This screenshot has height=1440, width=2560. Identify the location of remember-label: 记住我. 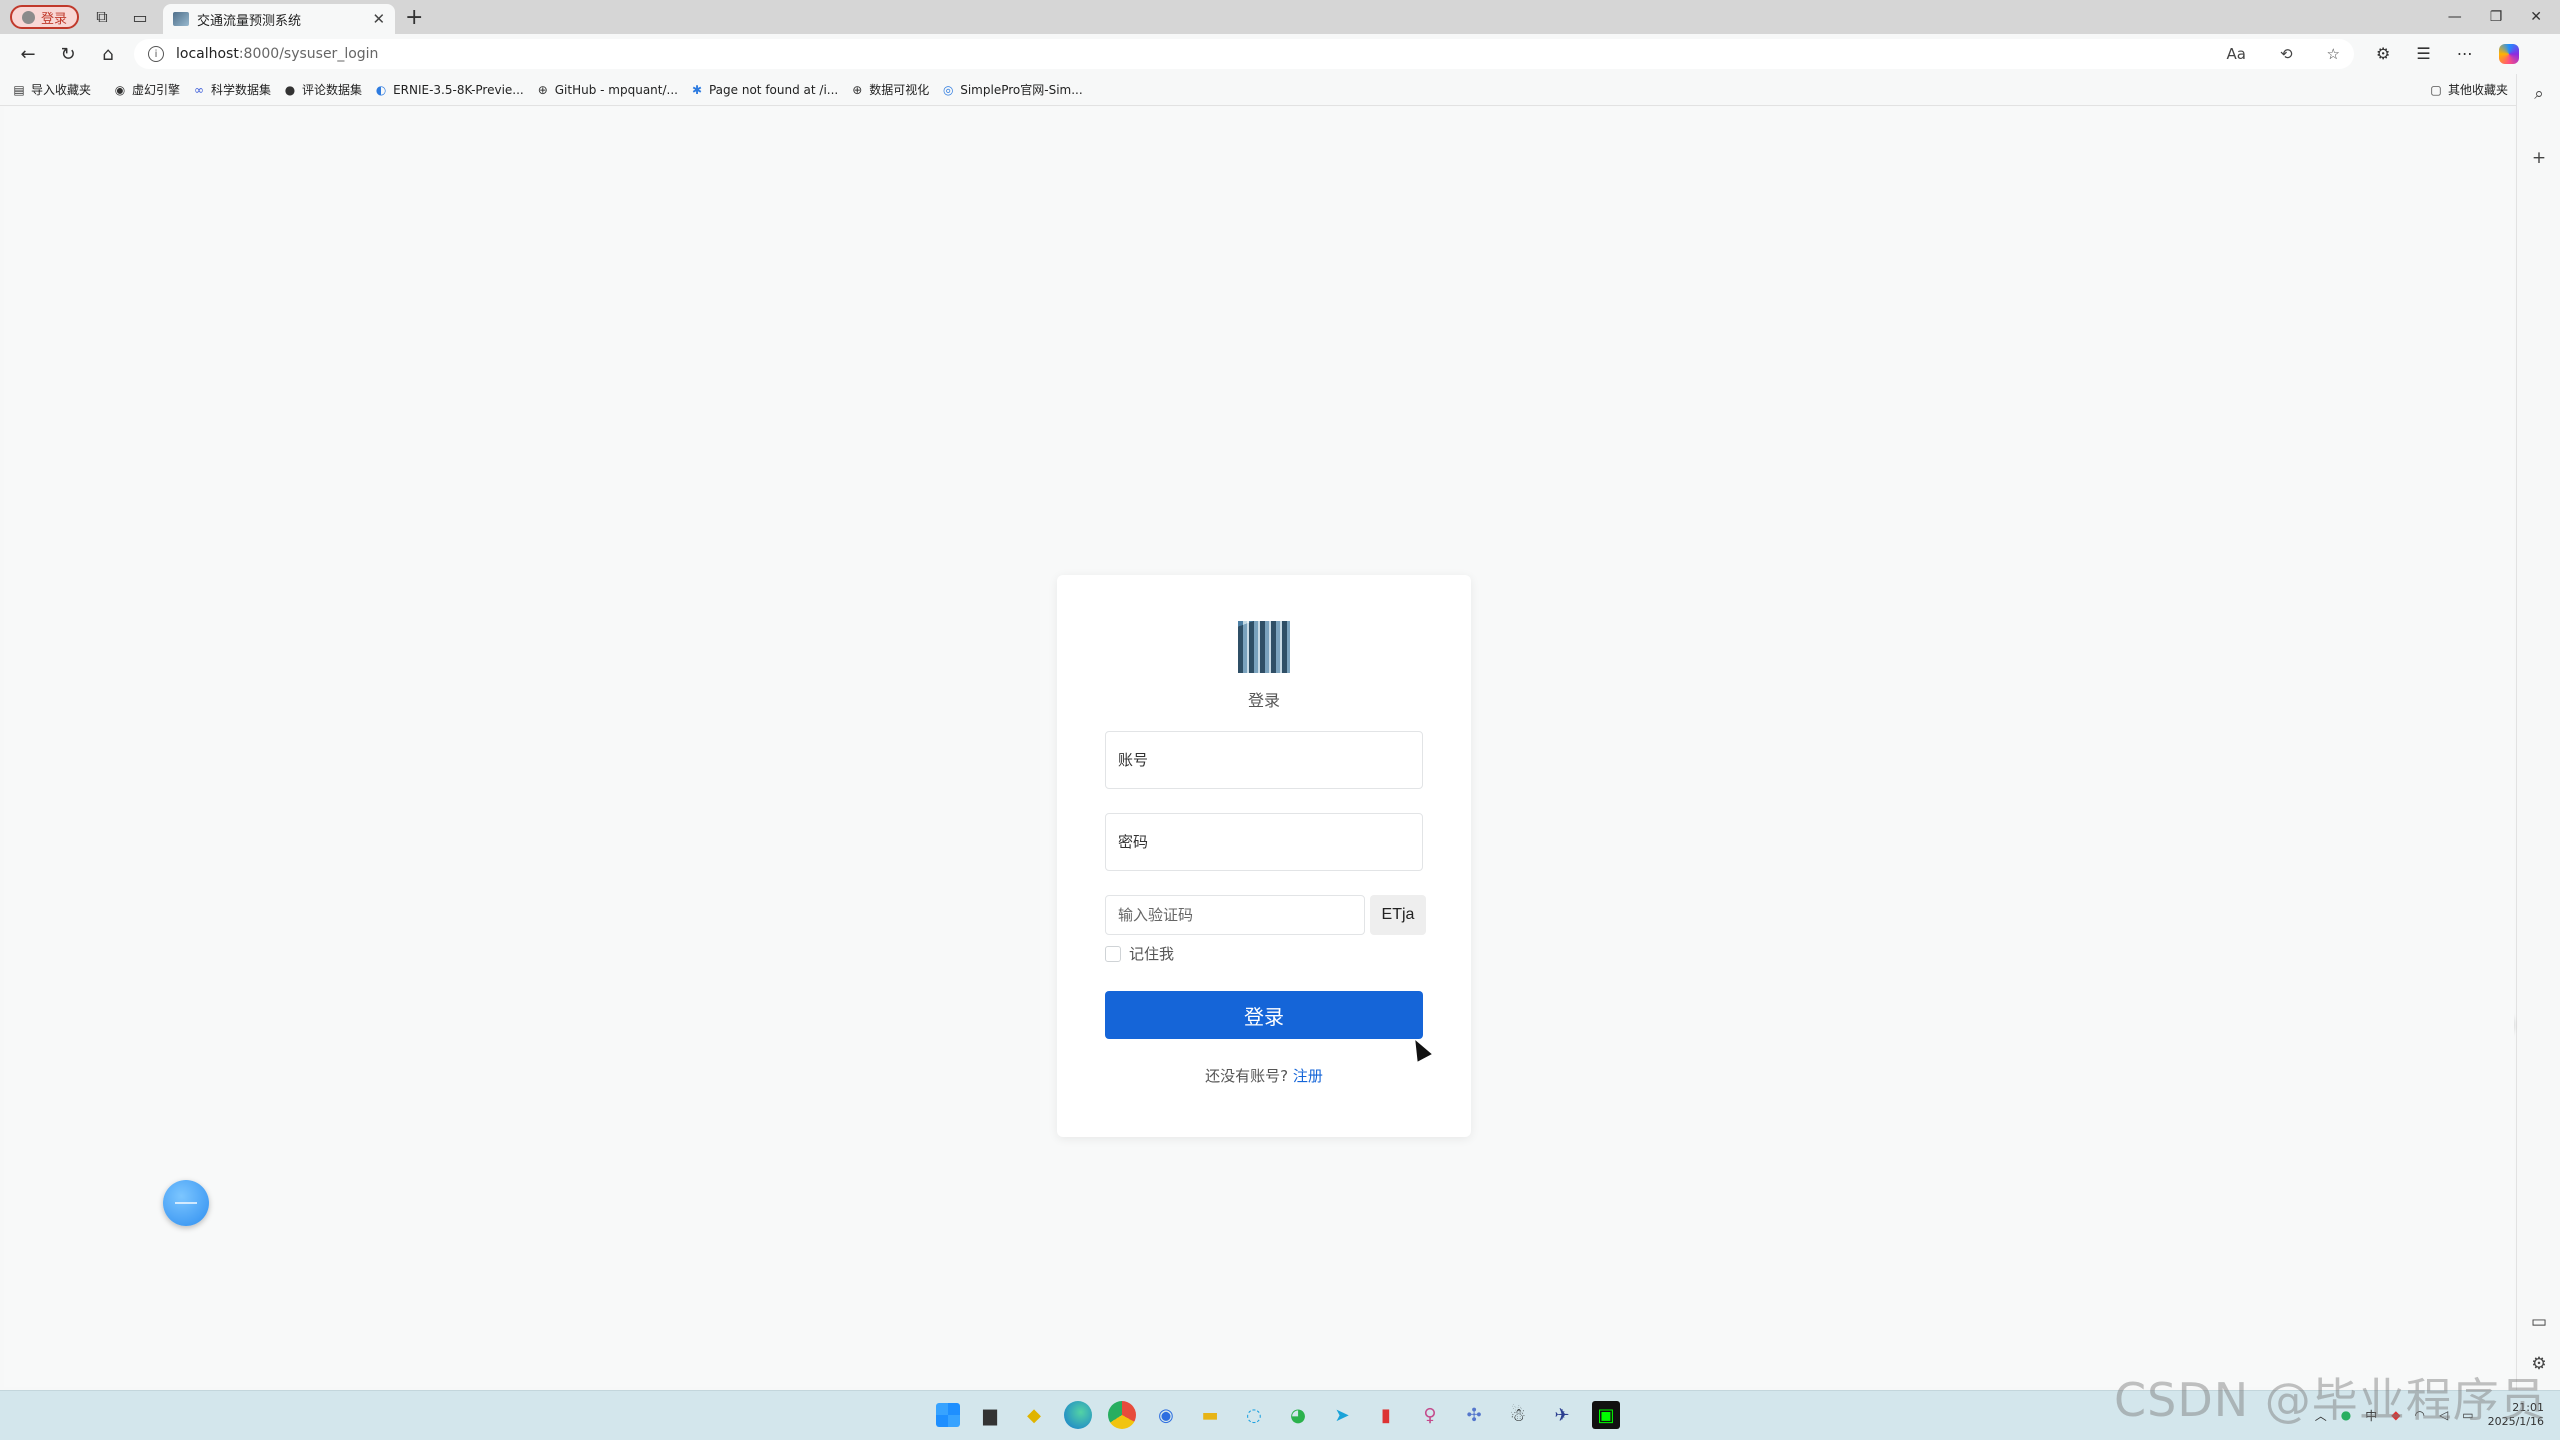
(1152, 954).